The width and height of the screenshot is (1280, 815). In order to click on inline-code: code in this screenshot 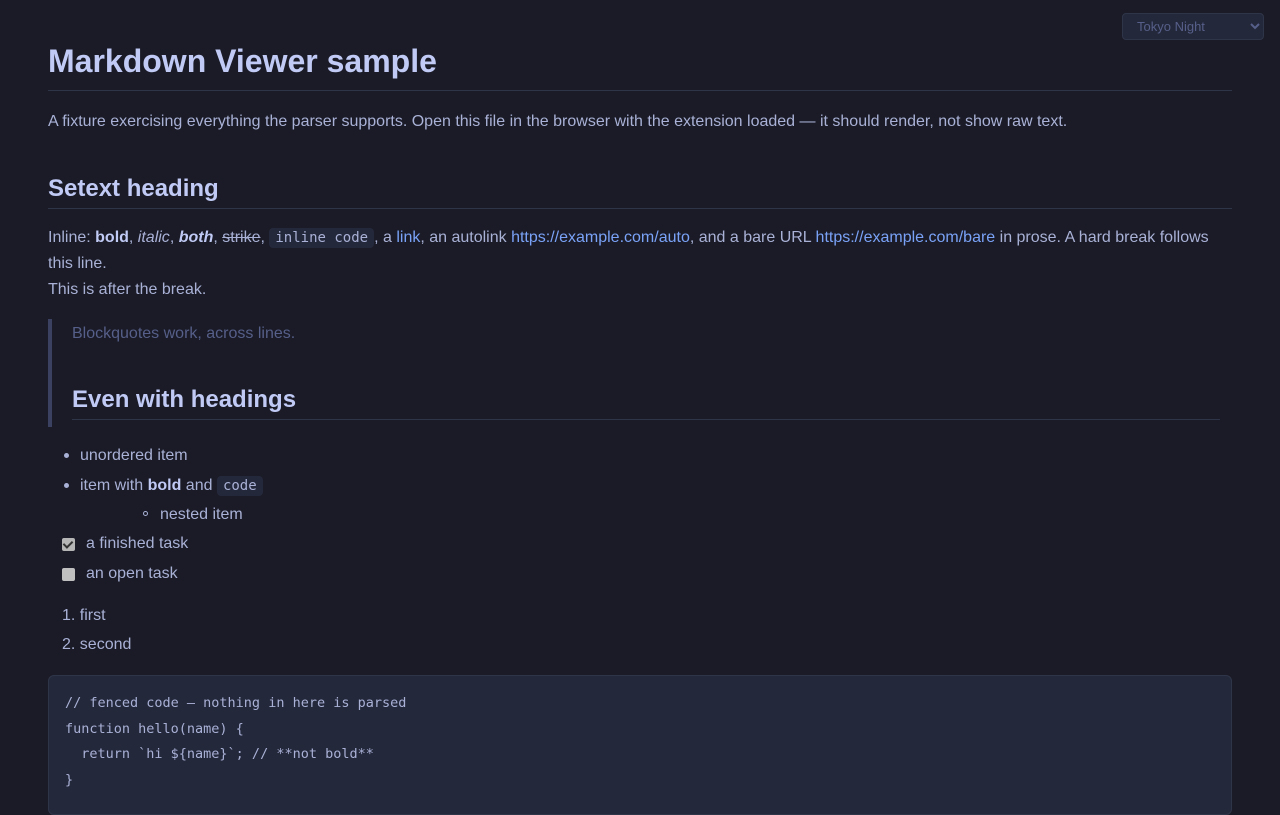, I will do `click(239, 485)`.